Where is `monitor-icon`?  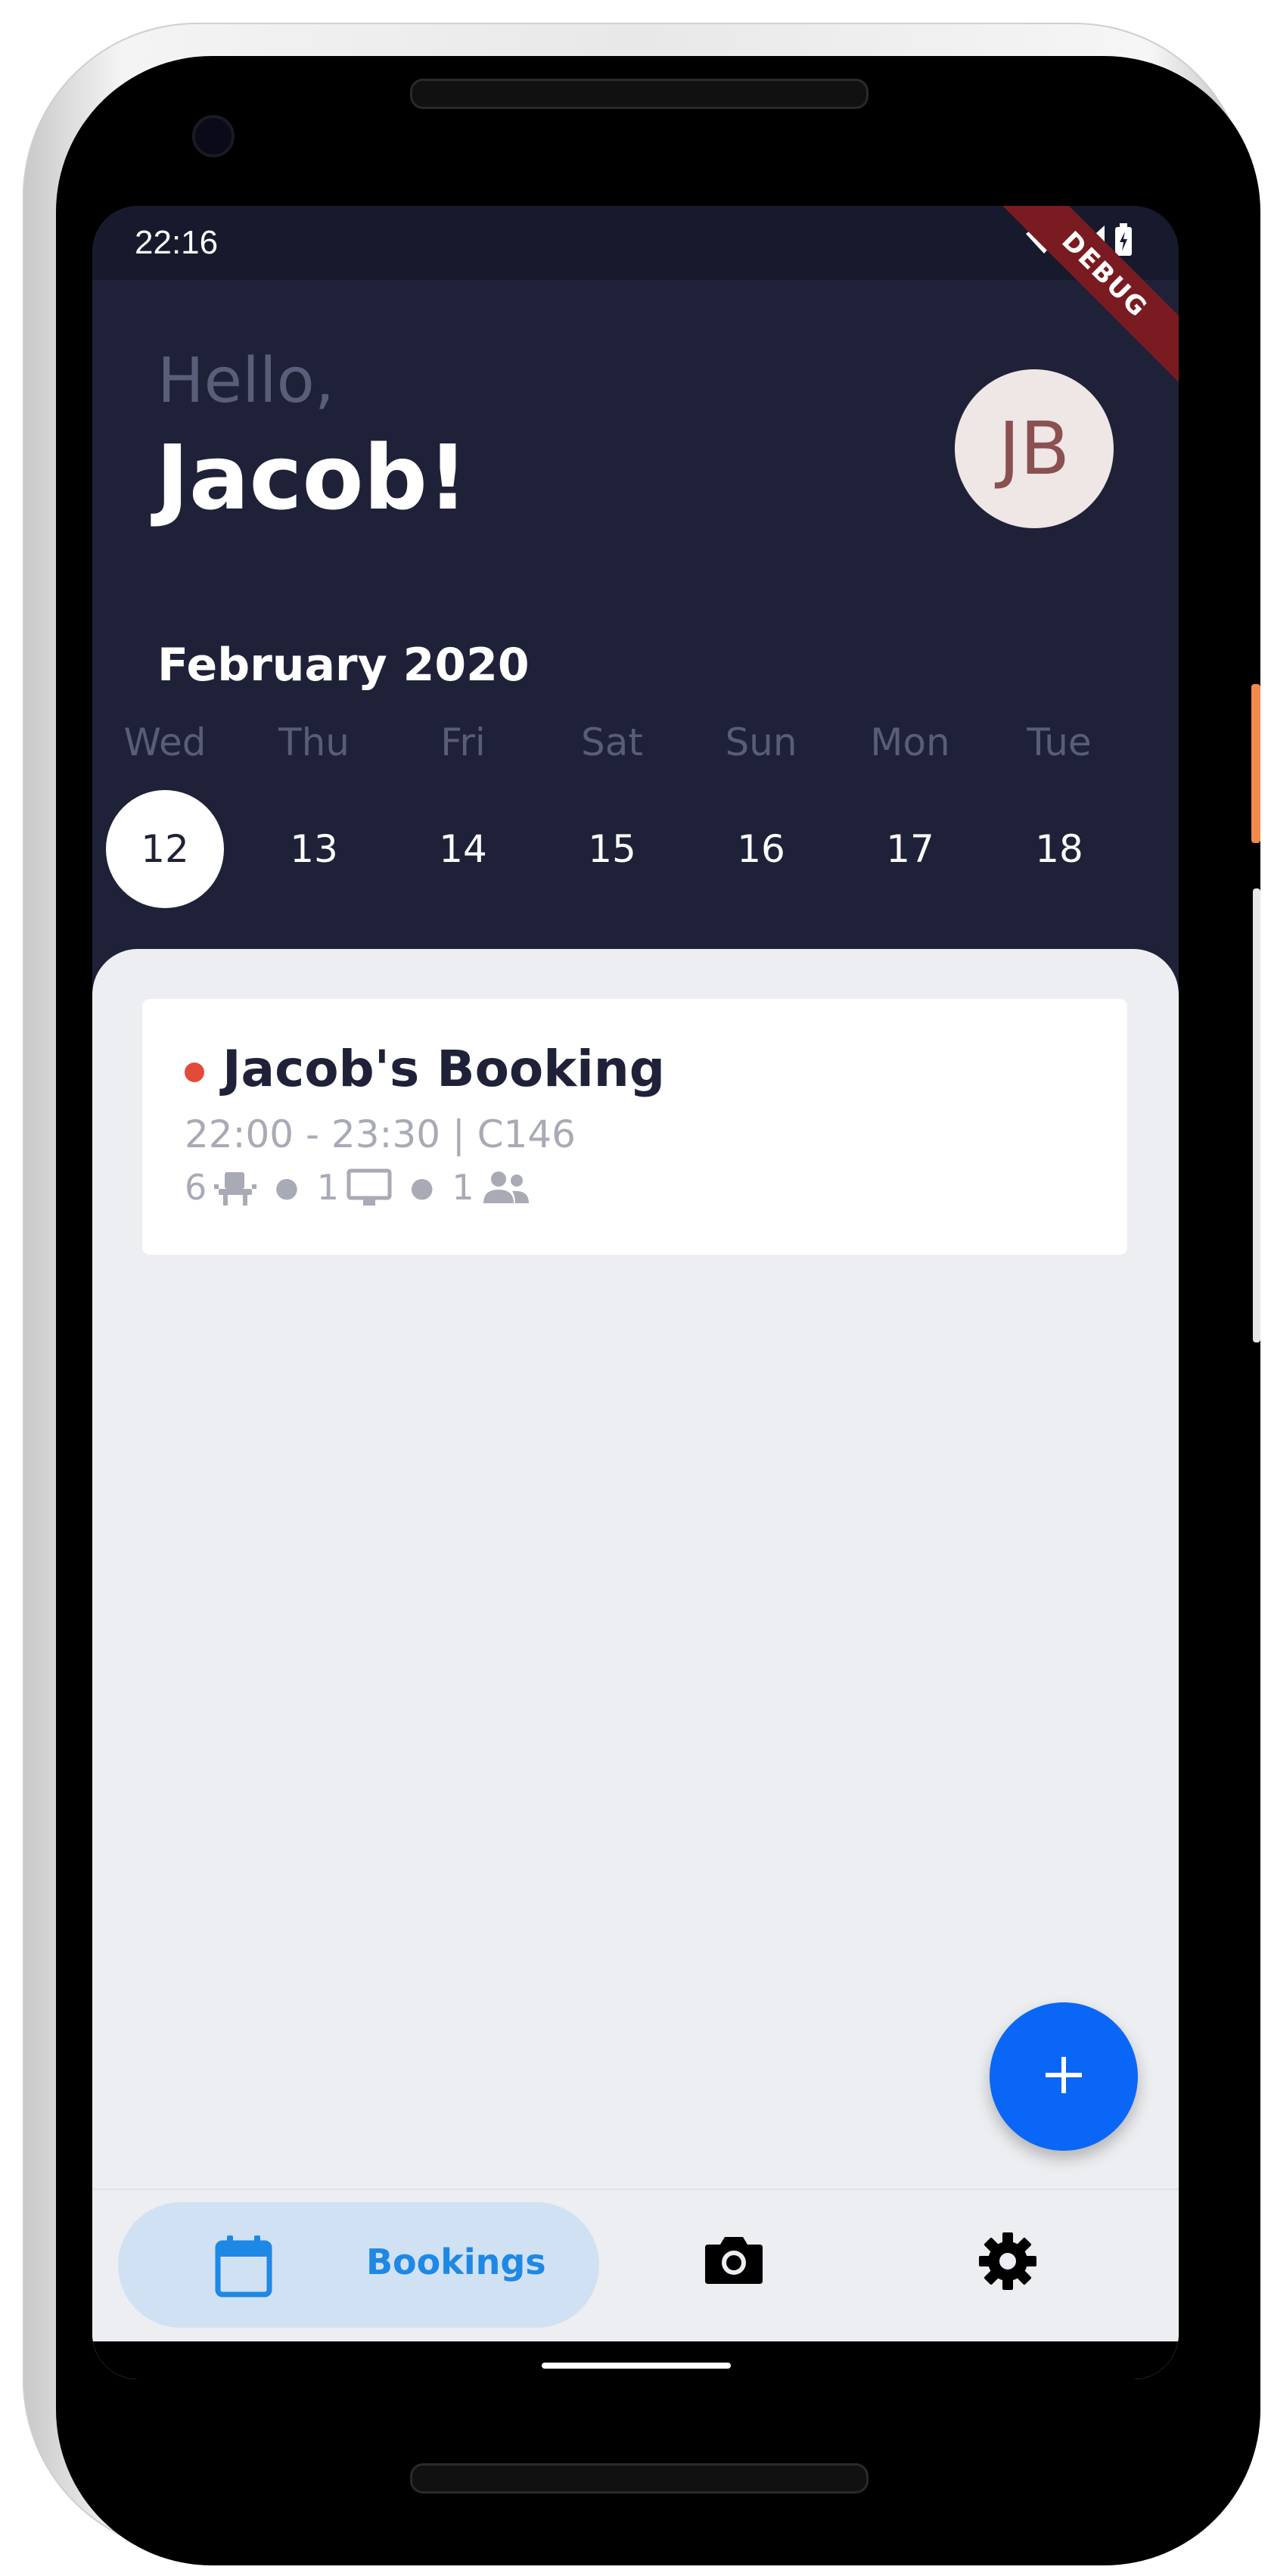 monitor-icon is located at coordinates (369, 1187).